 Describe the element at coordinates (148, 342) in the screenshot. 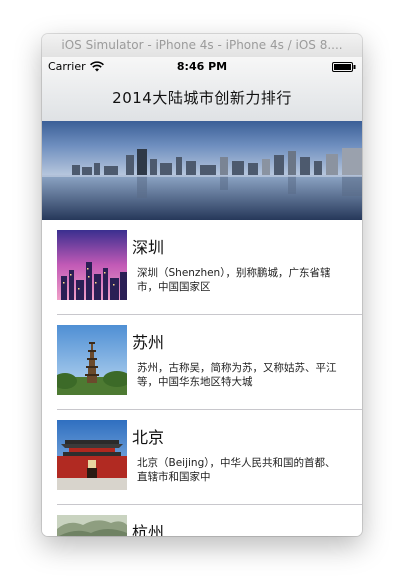

I see `city-name: 苏州` at that location.